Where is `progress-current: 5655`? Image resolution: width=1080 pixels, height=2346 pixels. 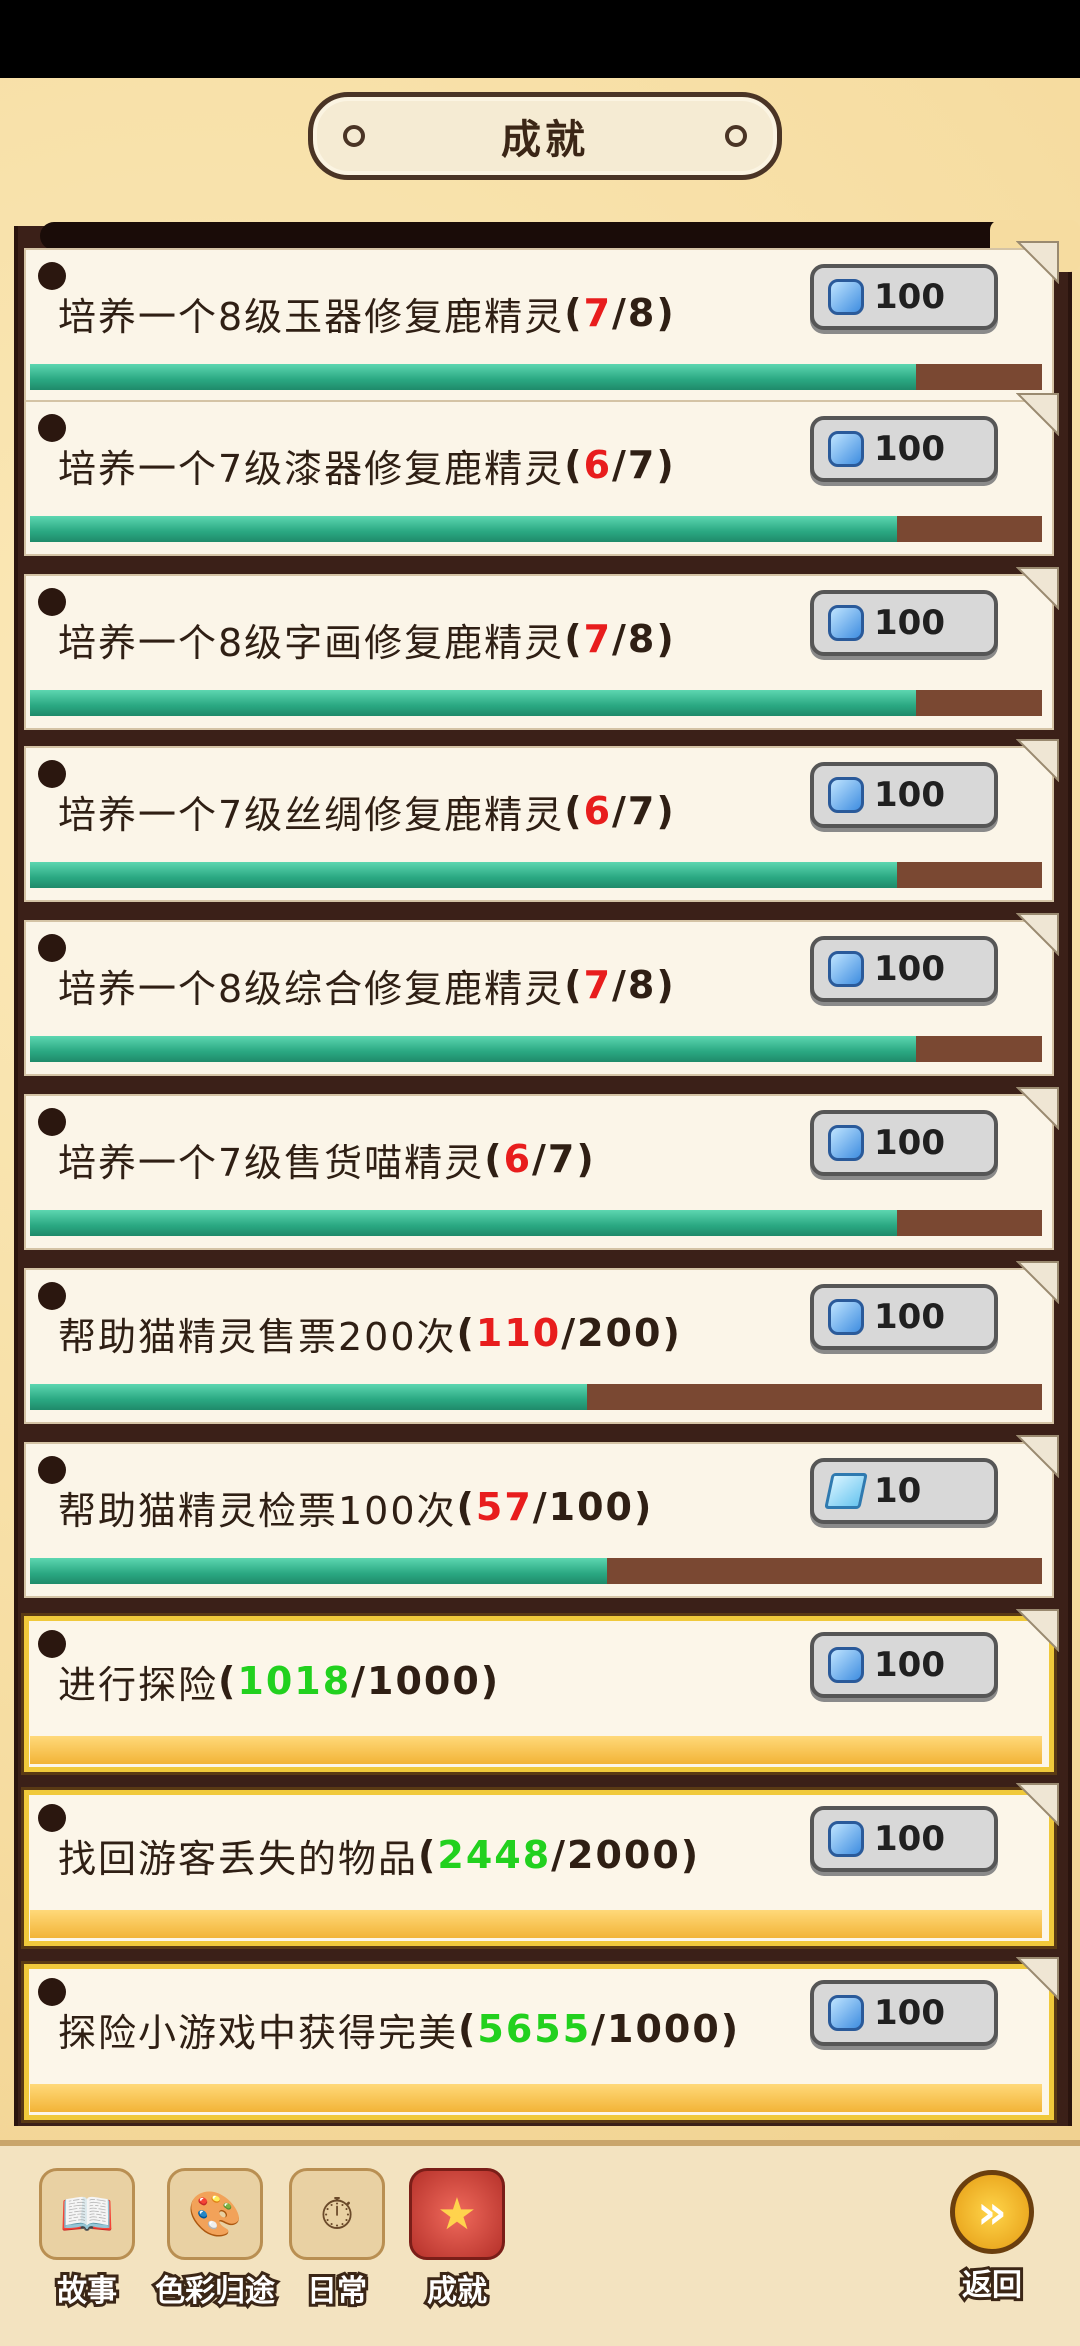
progress-current: 5655 is located at coordinates (534, 2029).